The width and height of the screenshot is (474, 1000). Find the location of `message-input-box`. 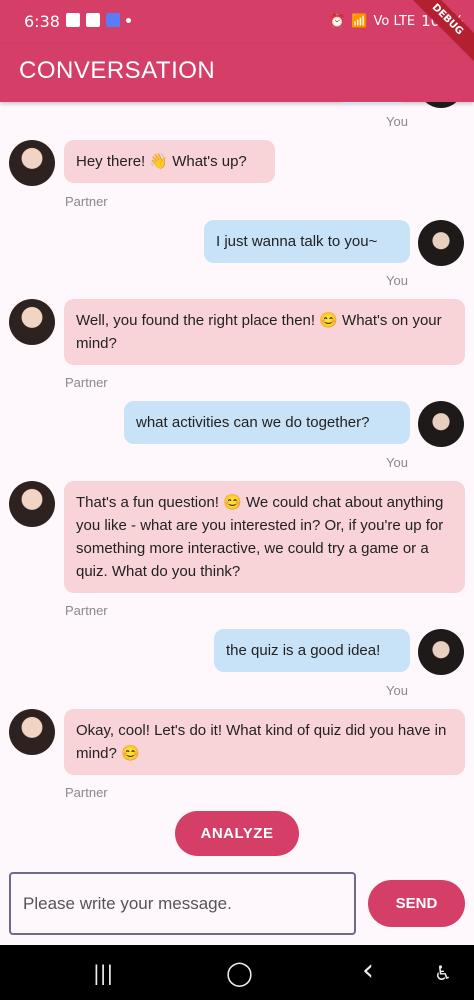

message-input-box is located at coordinates (182, 903).